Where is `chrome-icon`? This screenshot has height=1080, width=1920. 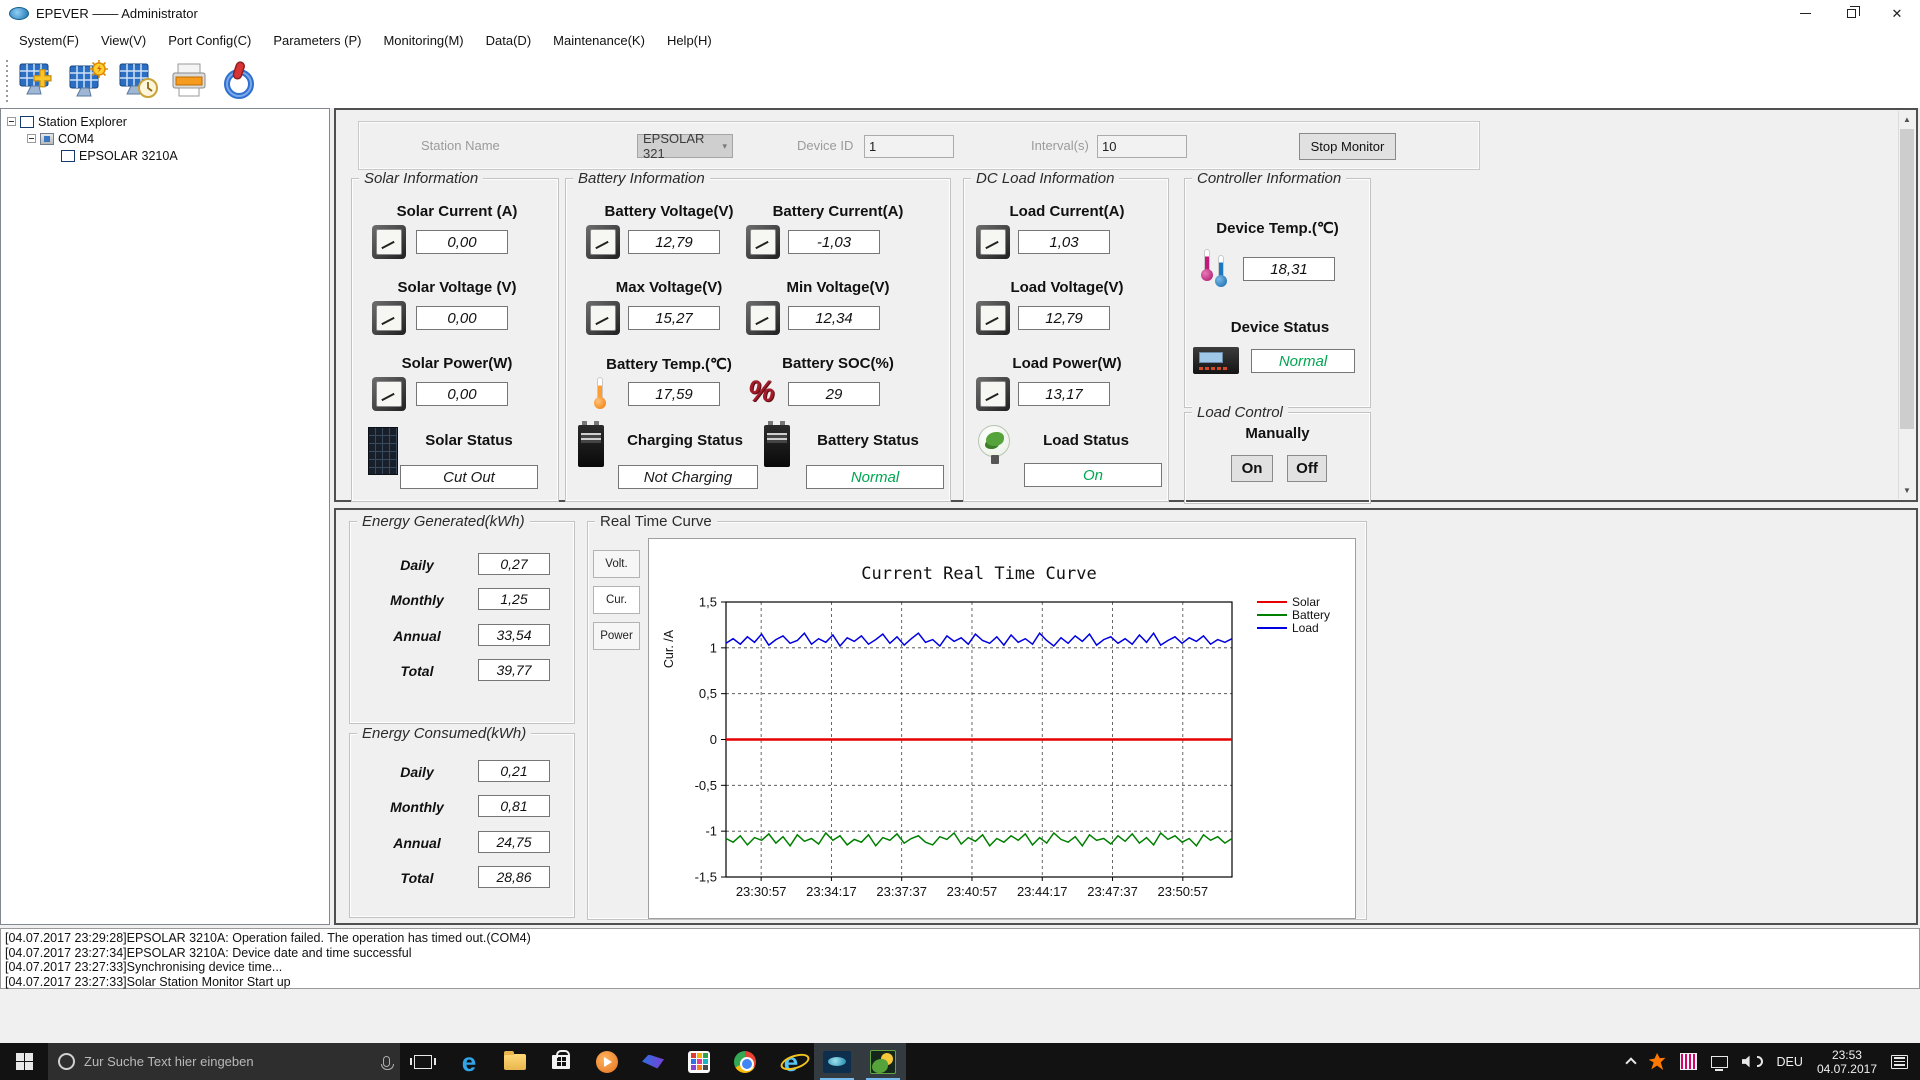 chrome-icon is located at coordinates (745, 1061).